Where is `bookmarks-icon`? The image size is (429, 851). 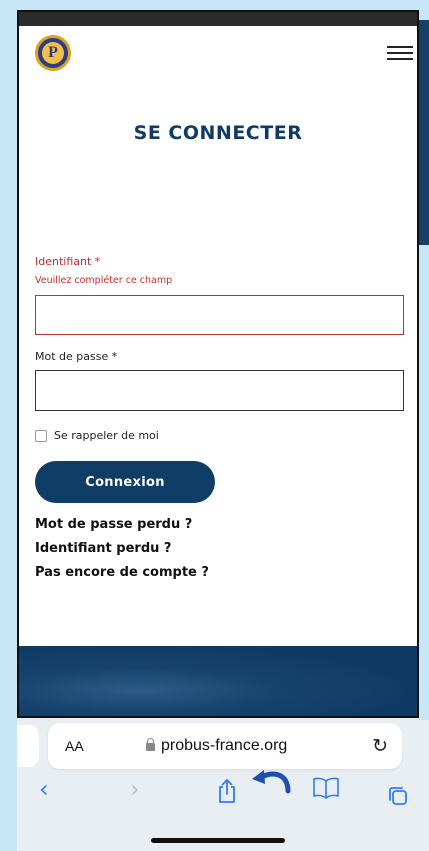 bookmarks-icon is located at coordinates (326, 791).